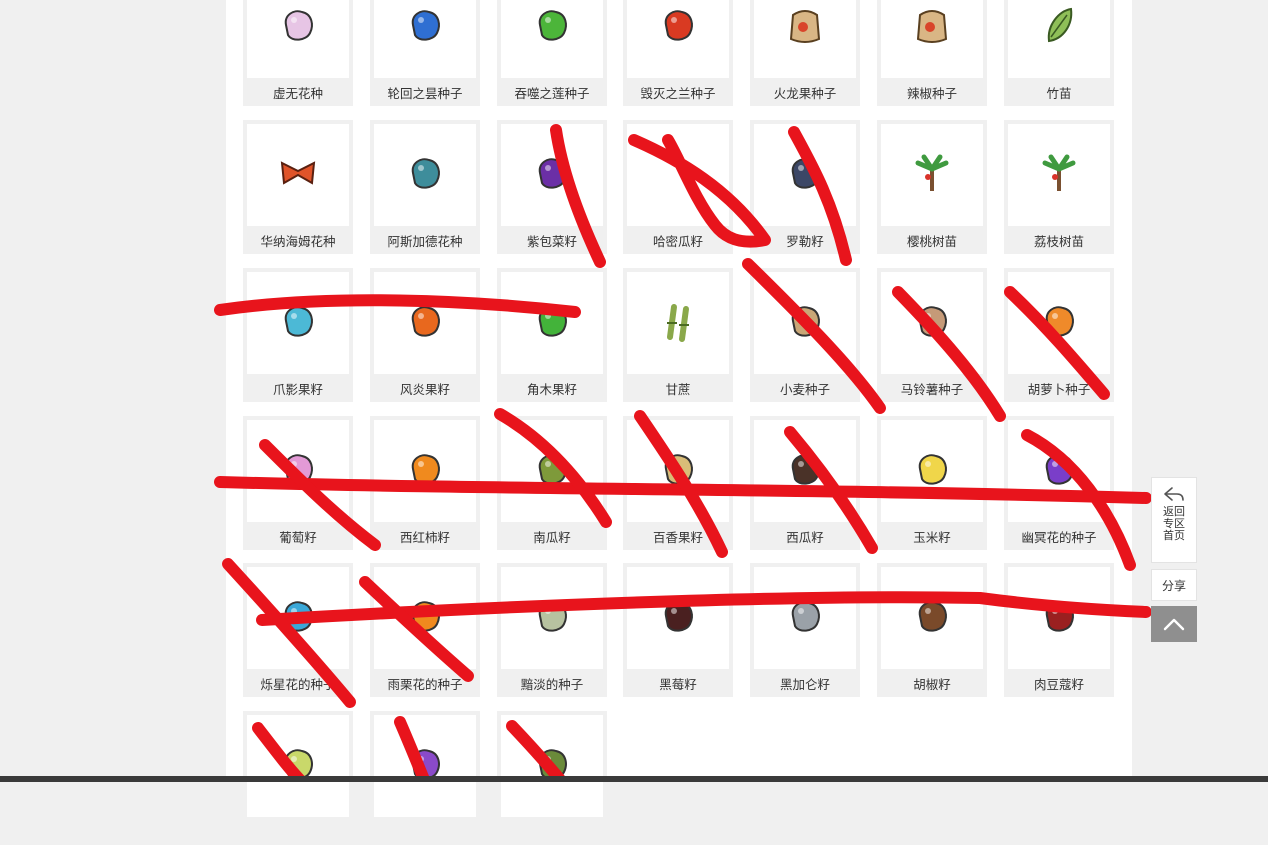  I want to click on seed-name: 甘蔗, so click(678, 389).